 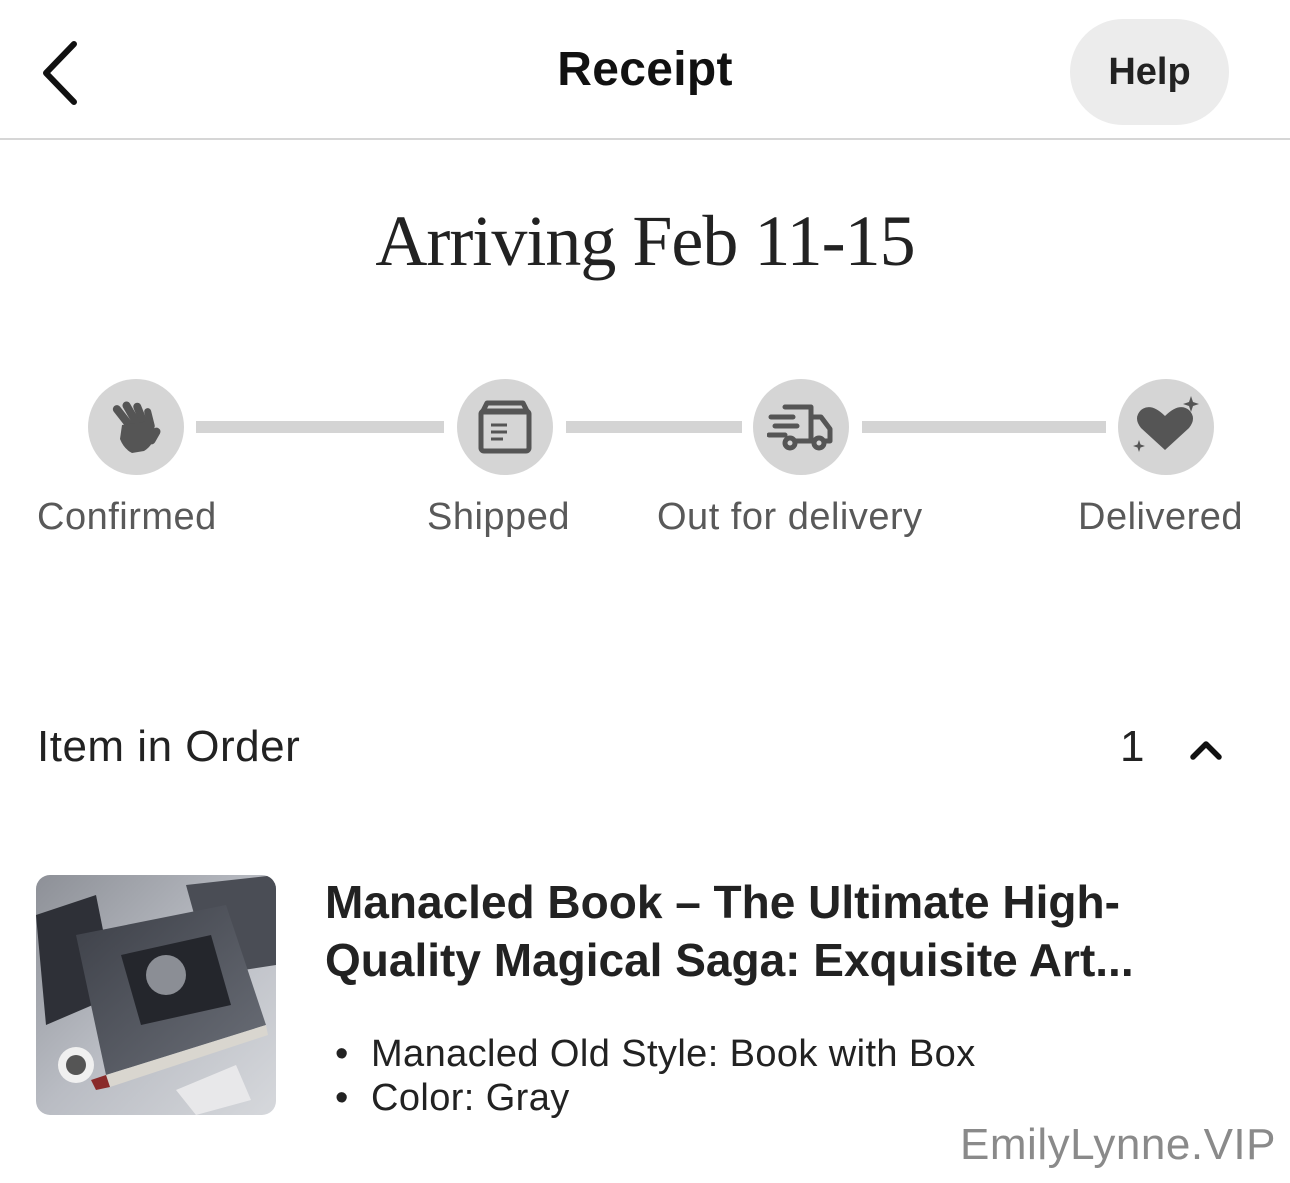 I want to click on variant-color-text: Color: Gray, so click(x=470, y=1098).